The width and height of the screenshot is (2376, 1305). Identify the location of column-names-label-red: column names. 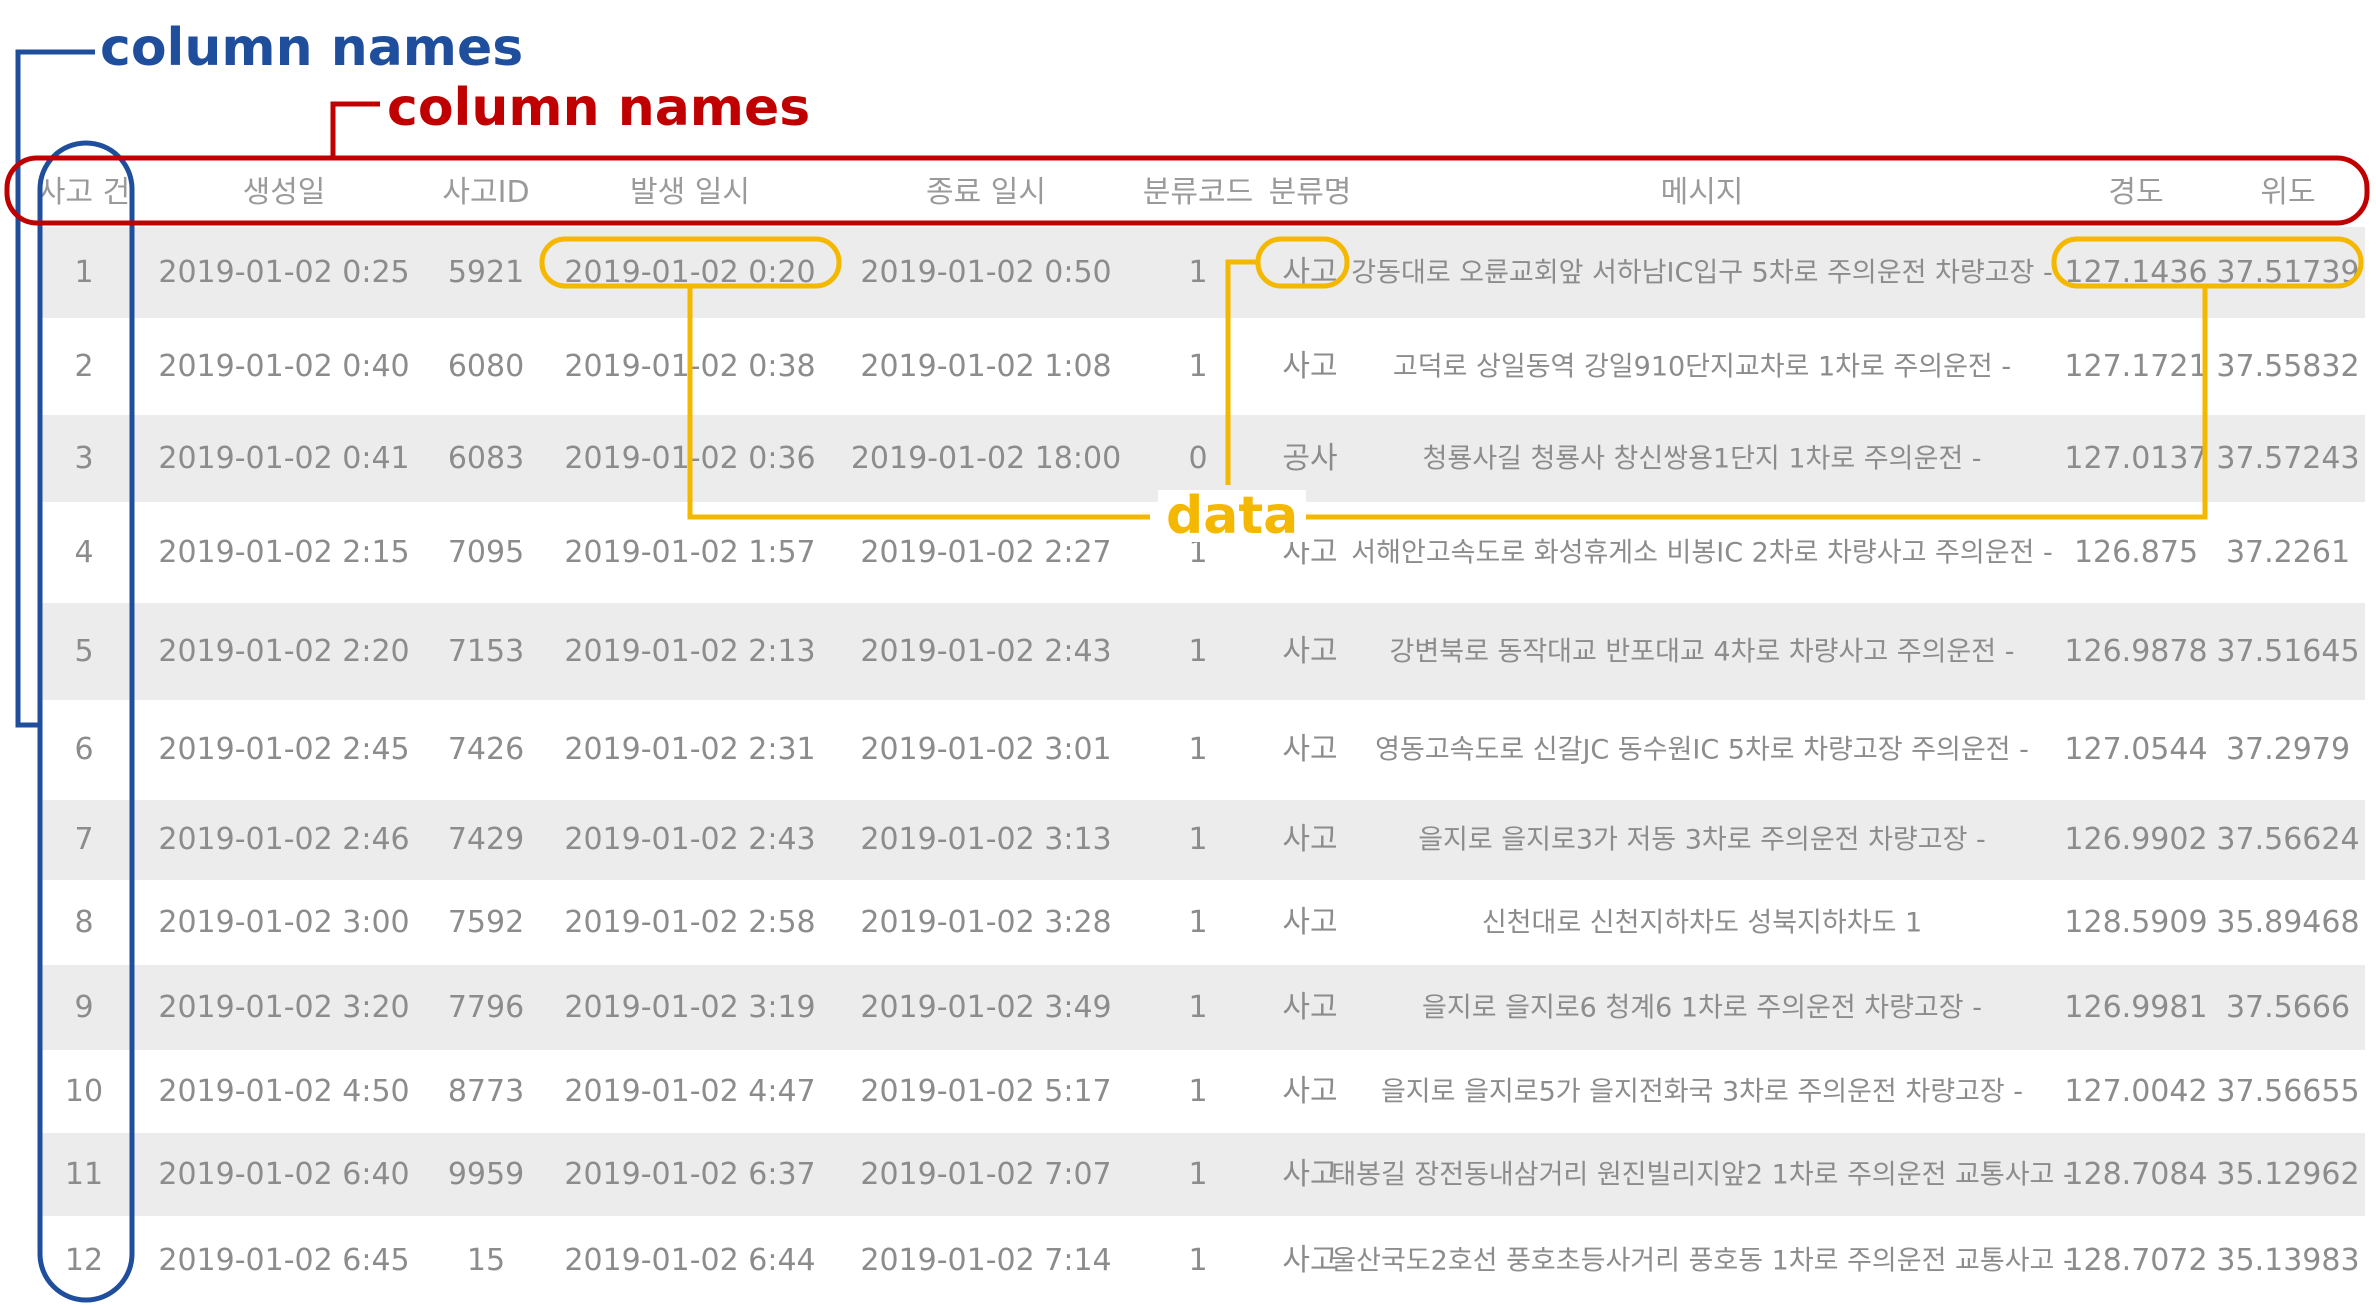
(599, 108).